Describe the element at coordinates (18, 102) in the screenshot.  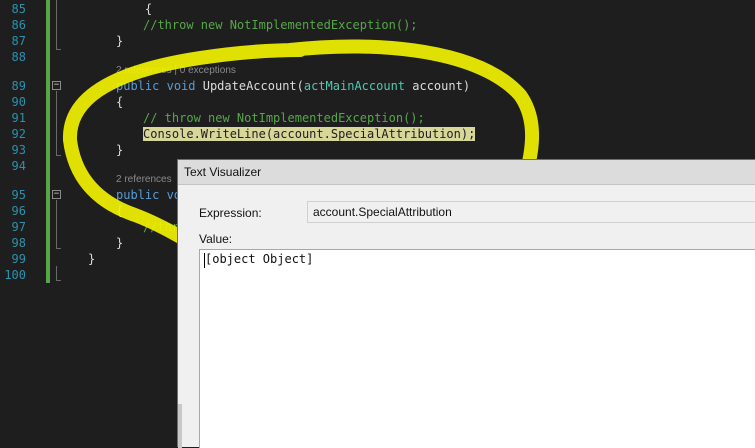
I see `line-number: 90` at that location.